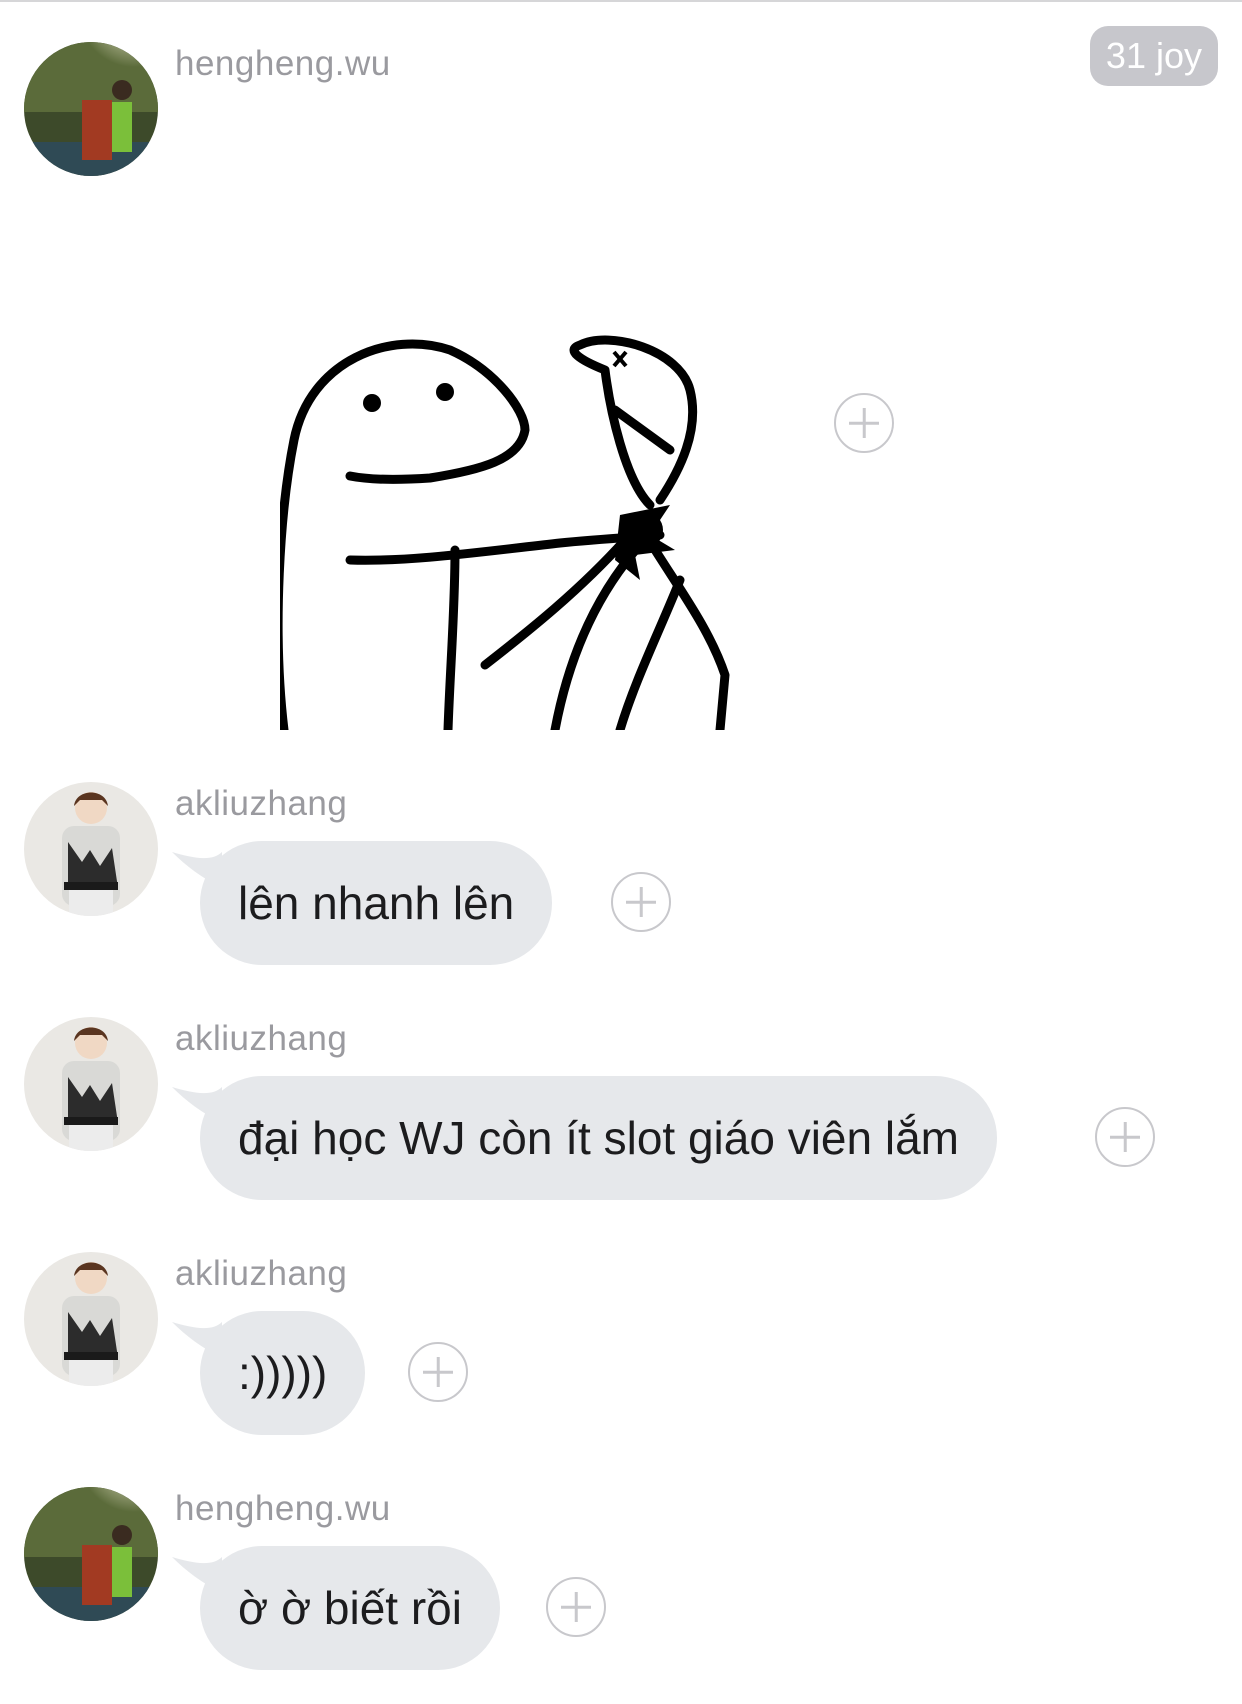 This screenshot has width=1242, height=1704. What do you see at coordinates (376, 903) in the screenshot?
I see `message-bubble: lên nhanh lên` at bounding box center [376, 903].